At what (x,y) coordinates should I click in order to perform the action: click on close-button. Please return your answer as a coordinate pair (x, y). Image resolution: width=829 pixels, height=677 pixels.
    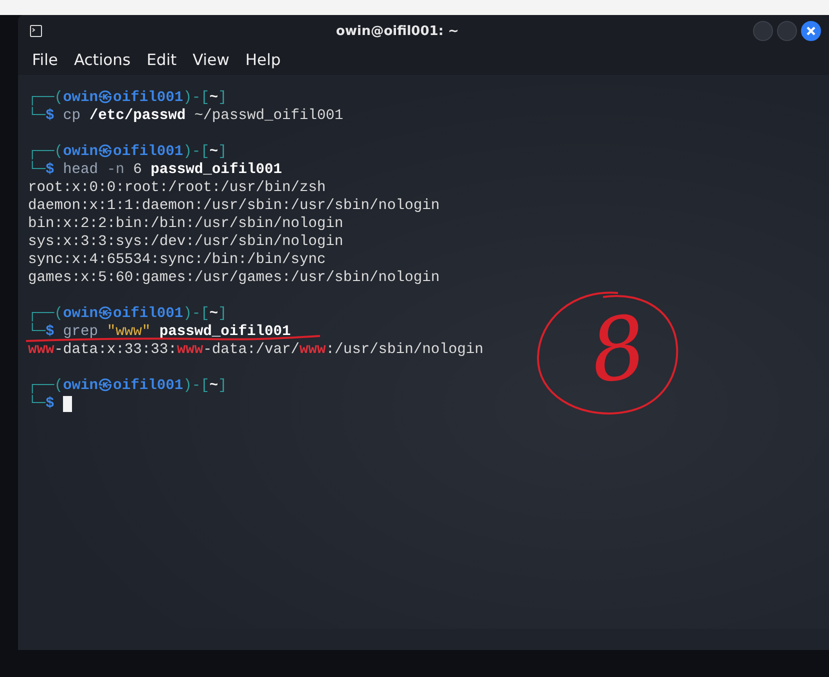
    Looking at the image, I should click on (811, 31).